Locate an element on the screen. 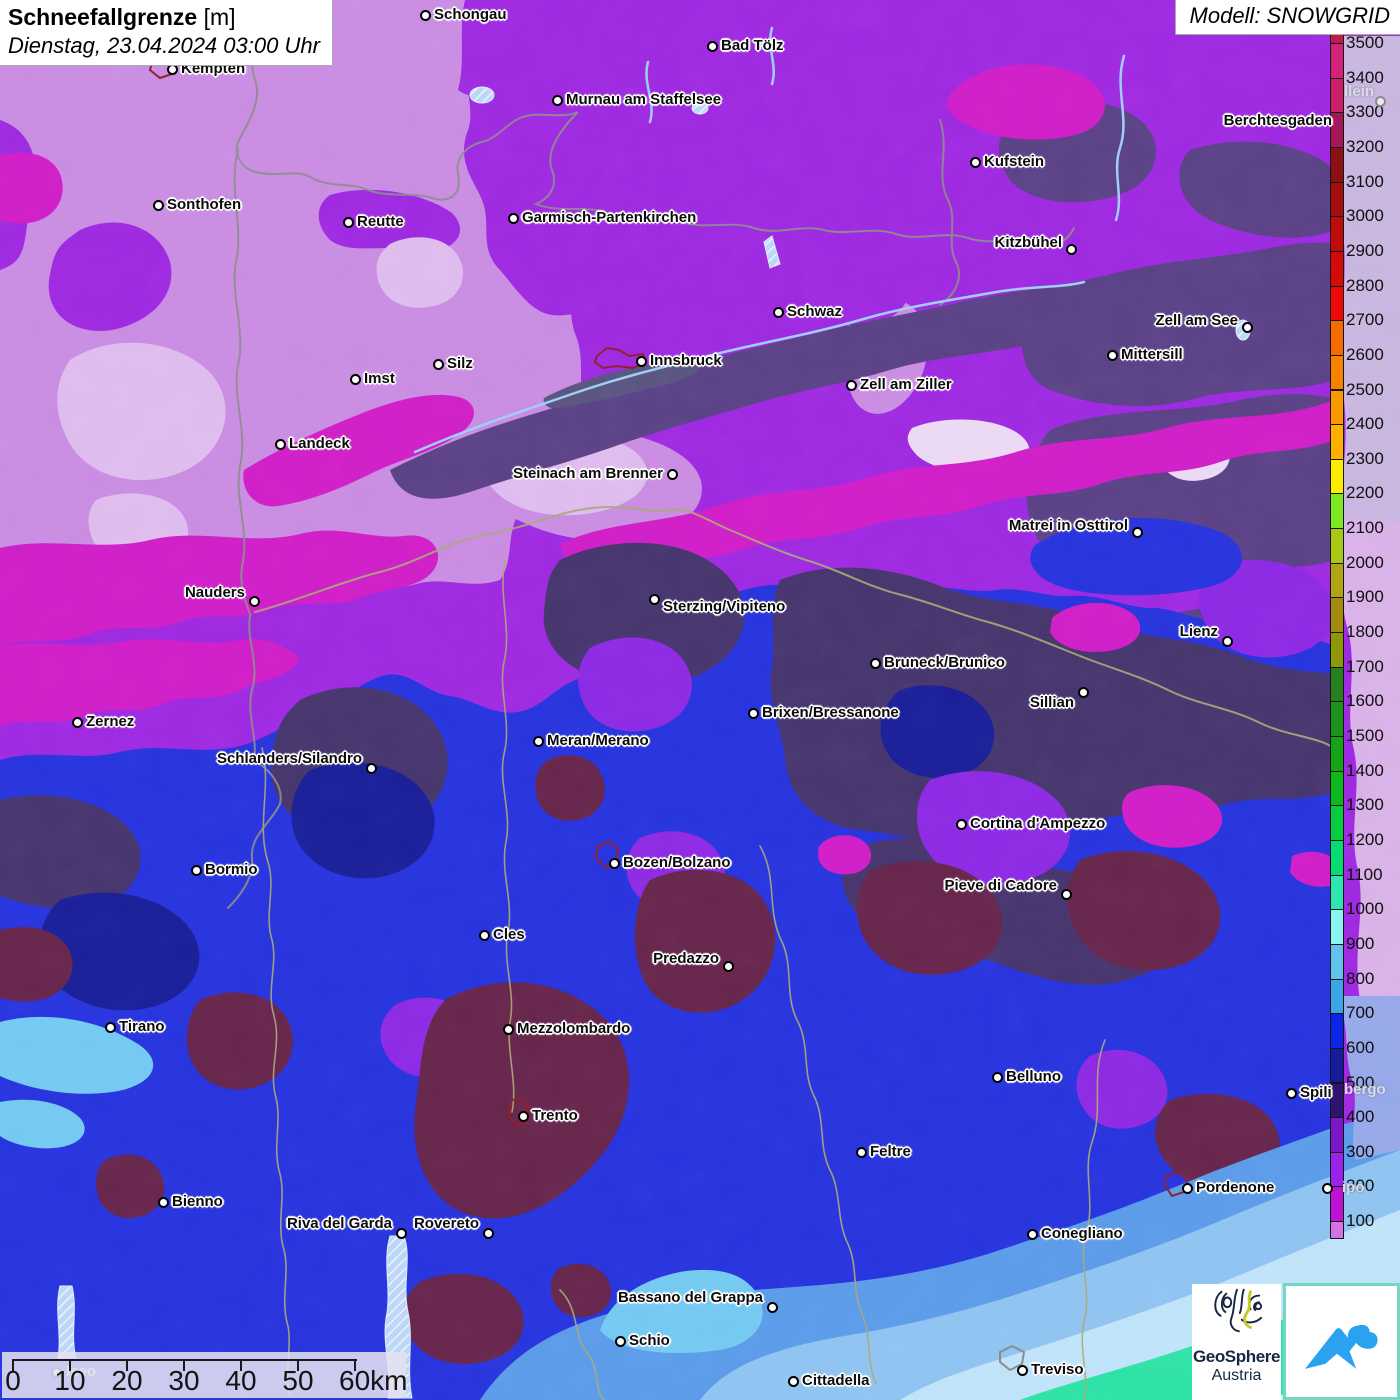  map-title-unit: [m] is located at coordinates (216, 17).